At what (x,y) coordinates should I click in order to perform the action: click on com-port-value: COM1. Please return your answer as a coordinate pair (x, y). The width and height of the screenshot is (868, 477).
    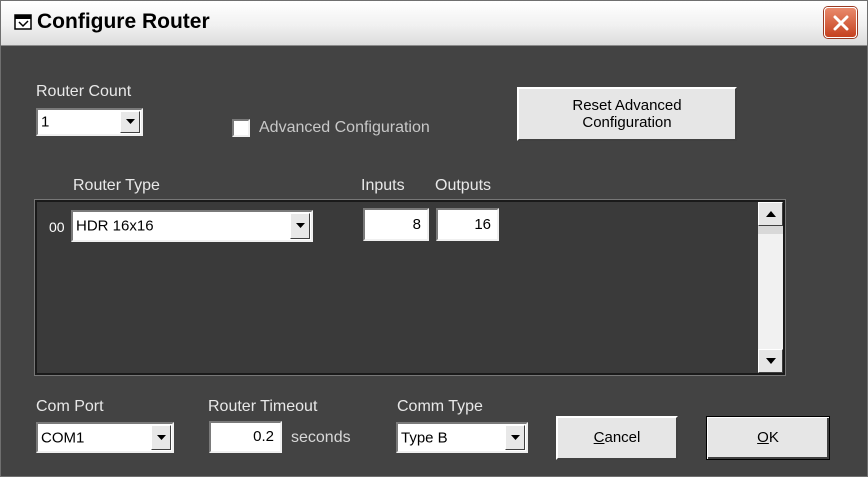
    Looking at the image, I should click on (63, 437).